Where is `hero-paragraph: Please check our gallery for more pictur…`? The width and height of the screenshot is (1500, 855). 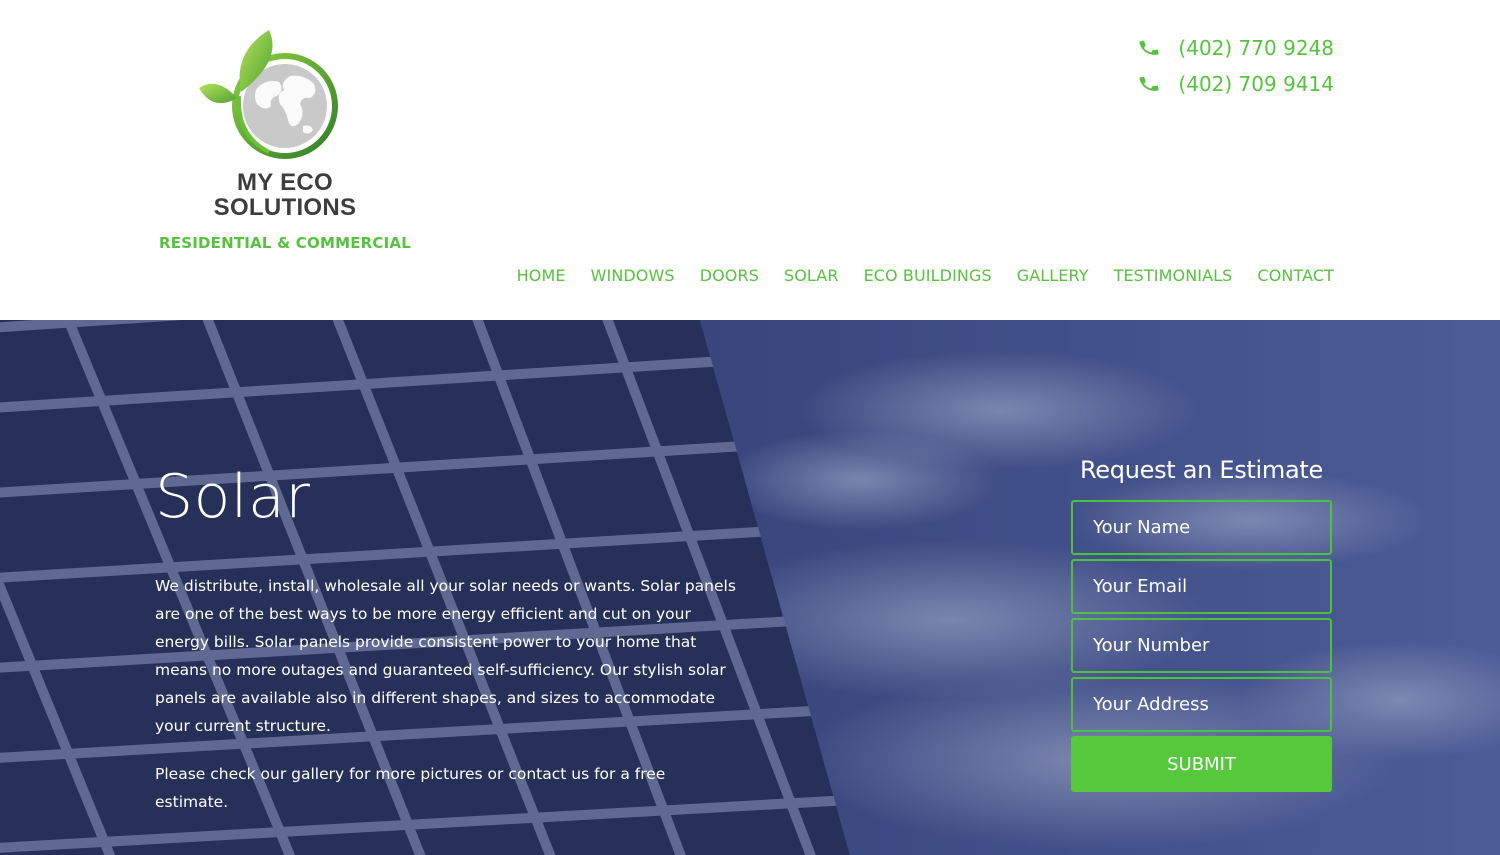 hero-paragraph: Please check our gallery for more pictur… is located at coordinates (410, 788).